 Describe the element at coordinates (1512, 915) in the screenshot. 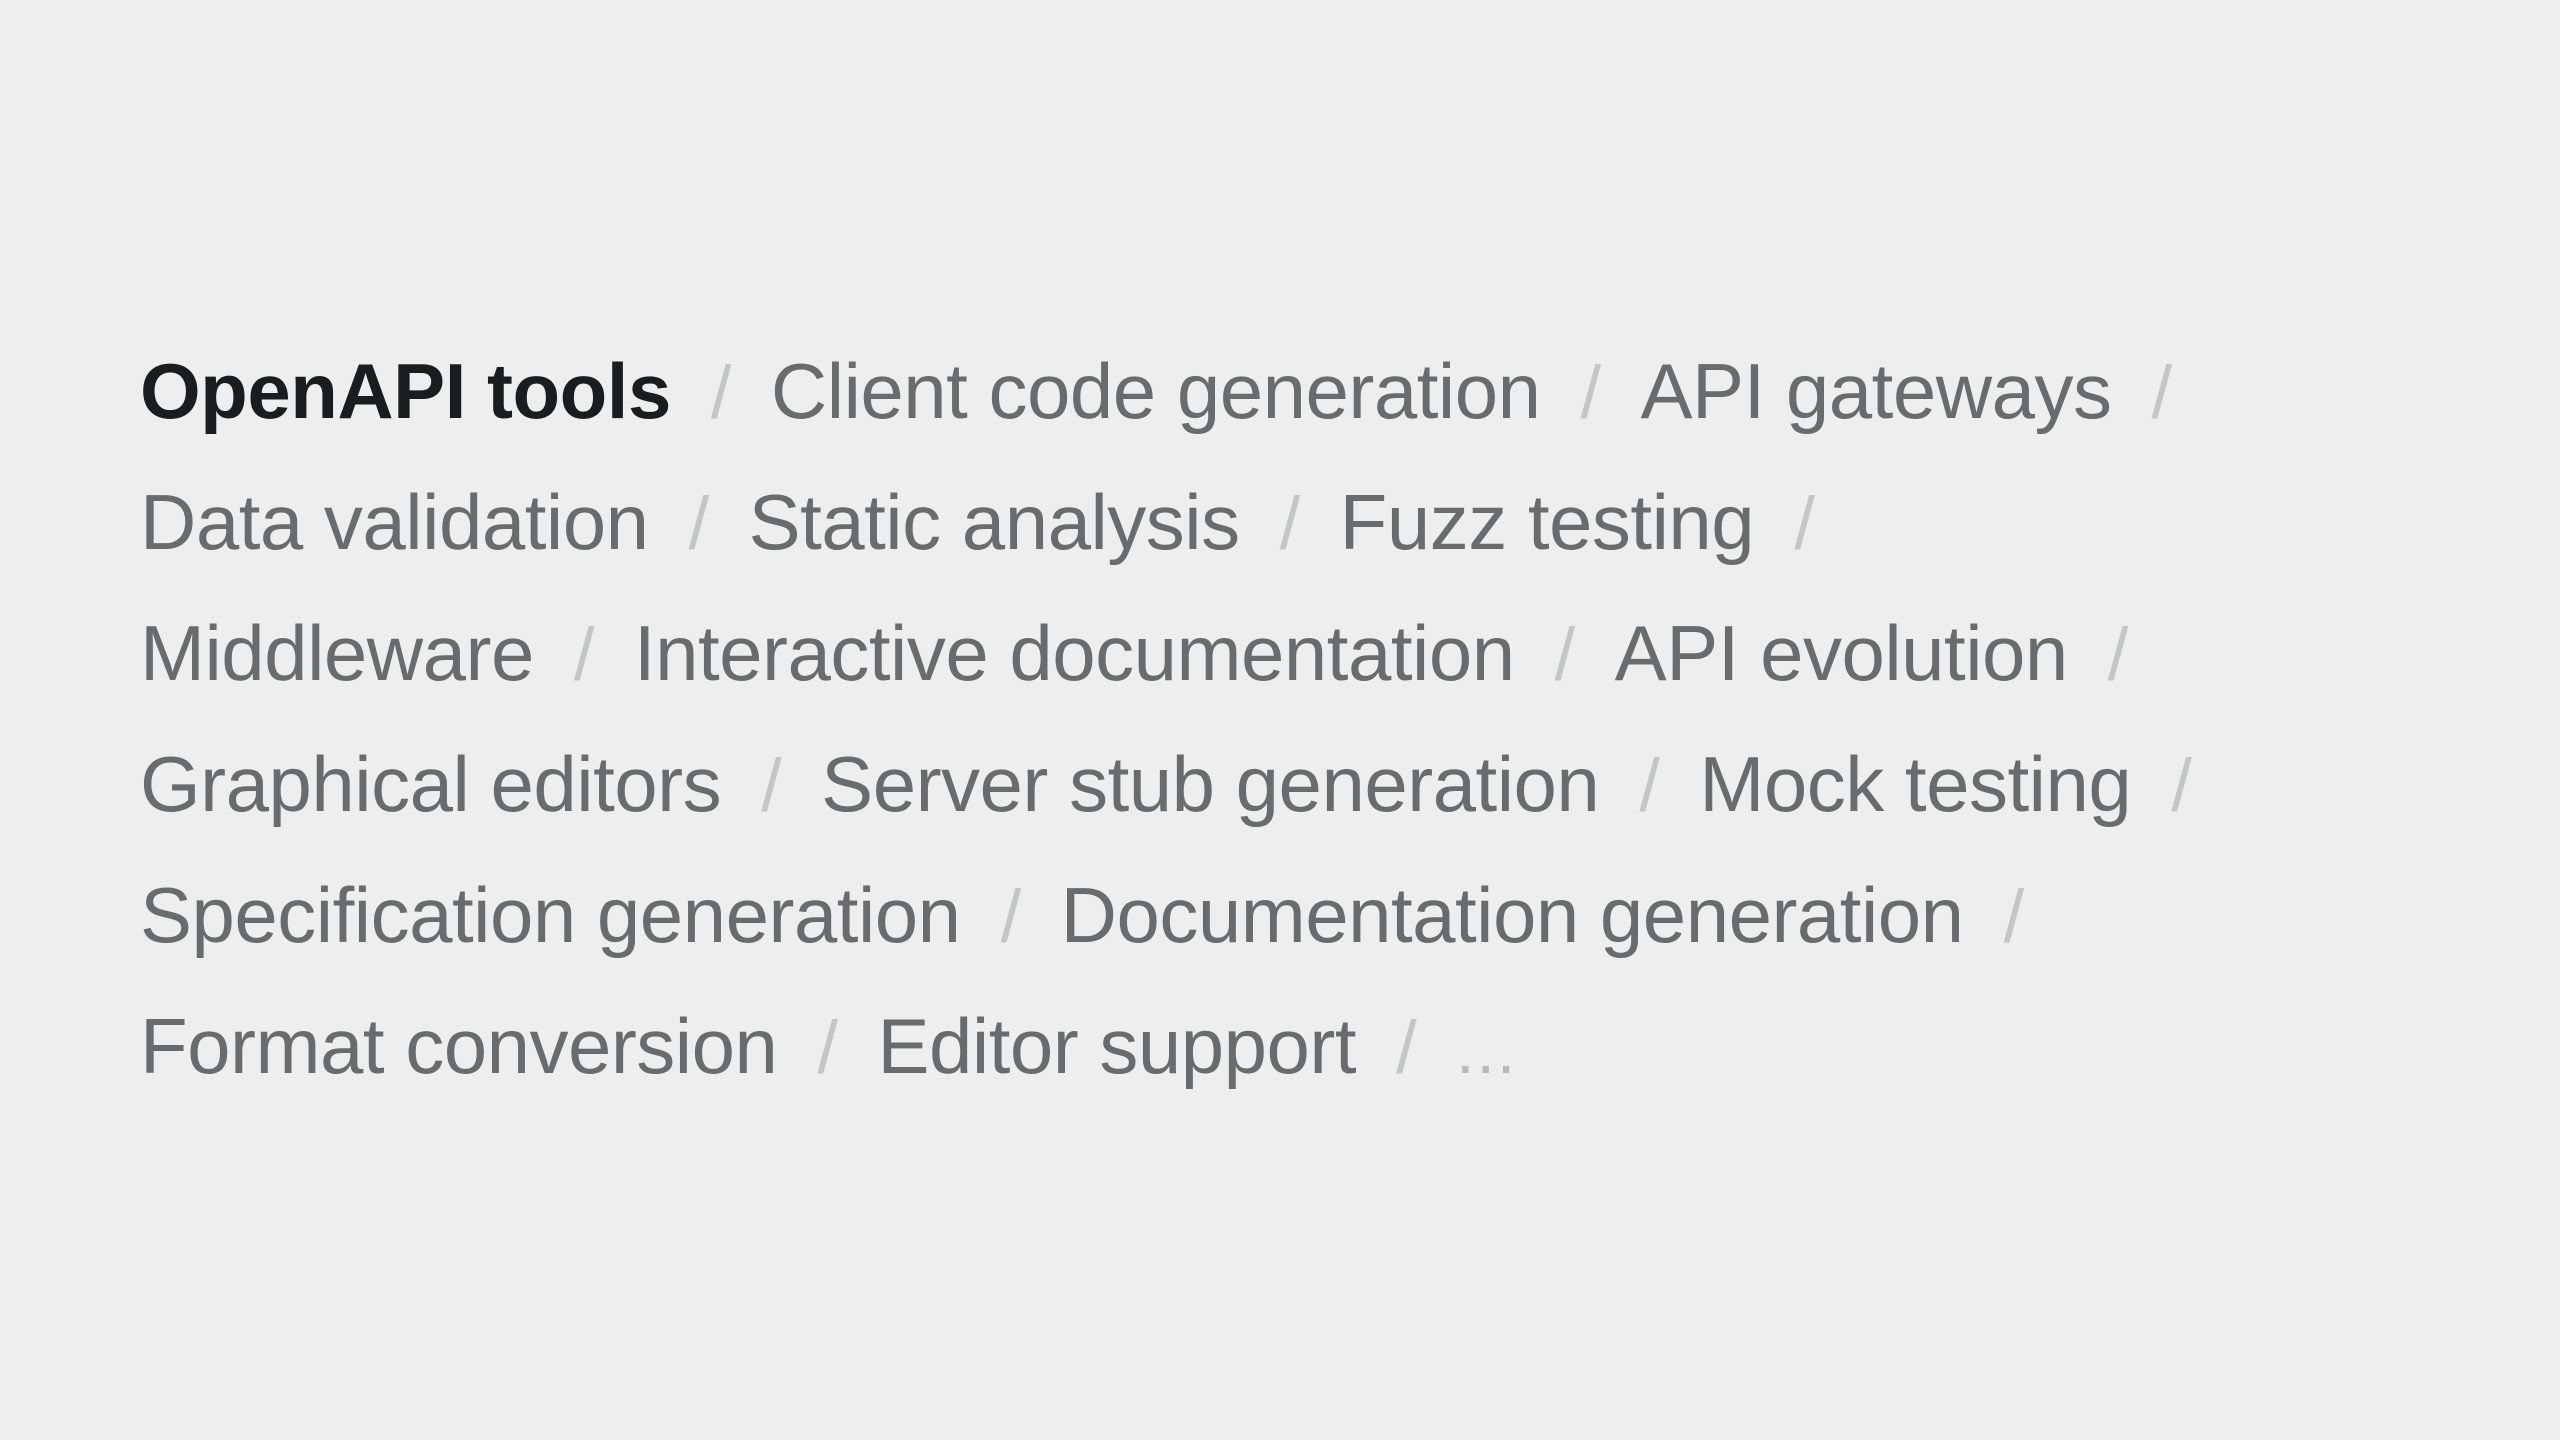

I see `tag-item: Documentation generation` at that location.